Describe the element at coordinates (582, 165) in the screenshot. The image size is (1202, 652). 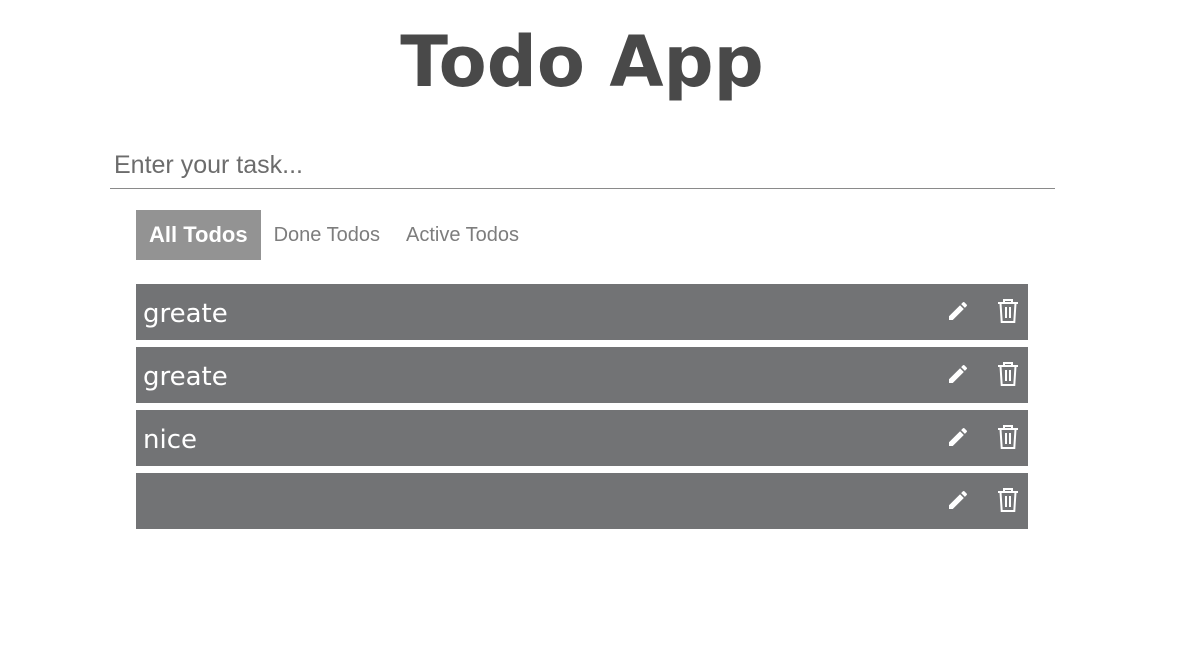
I see `task-input` at that location.